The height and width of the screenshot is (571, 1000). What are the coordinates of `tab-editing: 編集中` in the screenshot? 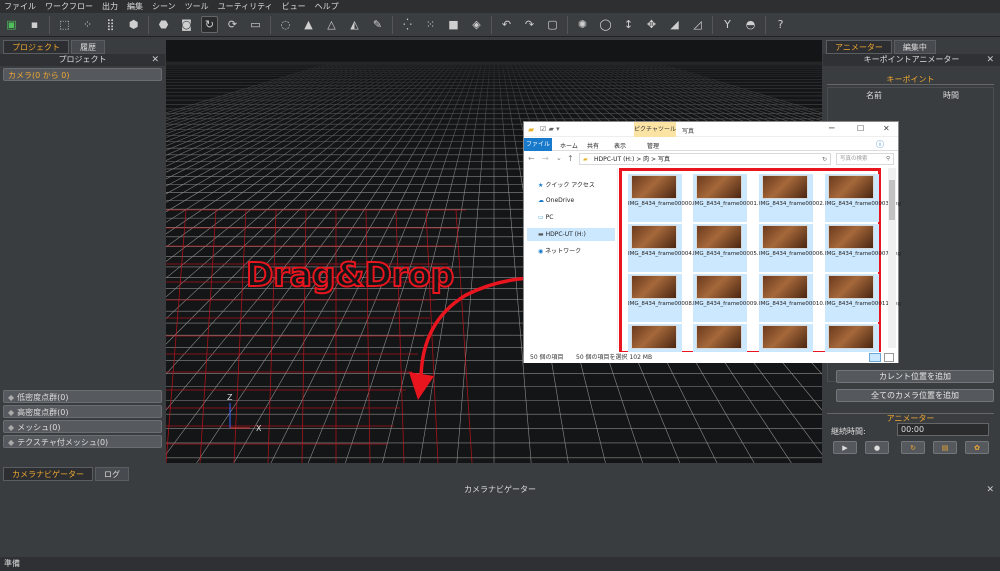 It's located at (914, 47).